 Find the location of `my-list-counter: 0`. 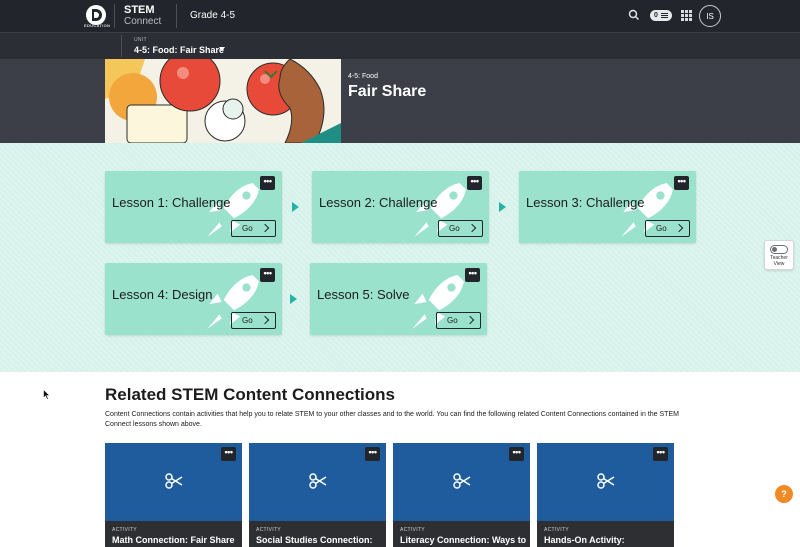

my-list-counter: 0 is located at coordinates (661, 15).